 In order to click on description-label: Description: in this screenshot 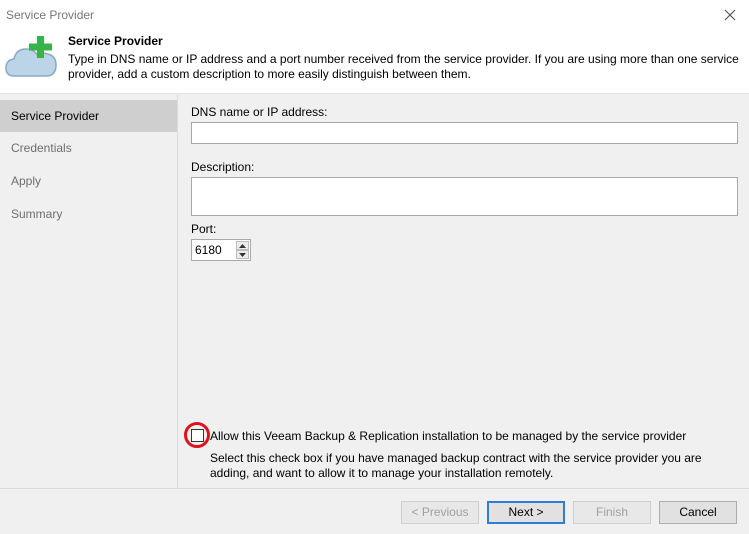, I will do `click(223, 167)`.